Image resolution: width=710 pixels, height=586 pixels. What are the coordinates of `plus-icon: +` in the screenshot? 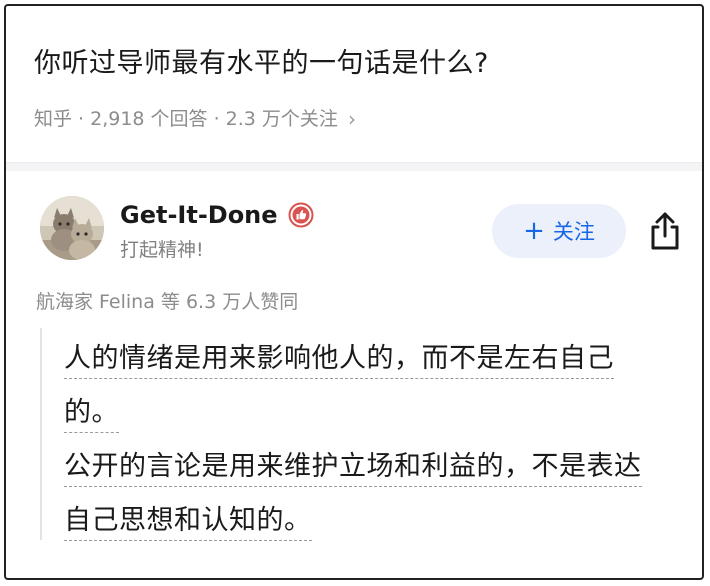 It's located at (534, 231).